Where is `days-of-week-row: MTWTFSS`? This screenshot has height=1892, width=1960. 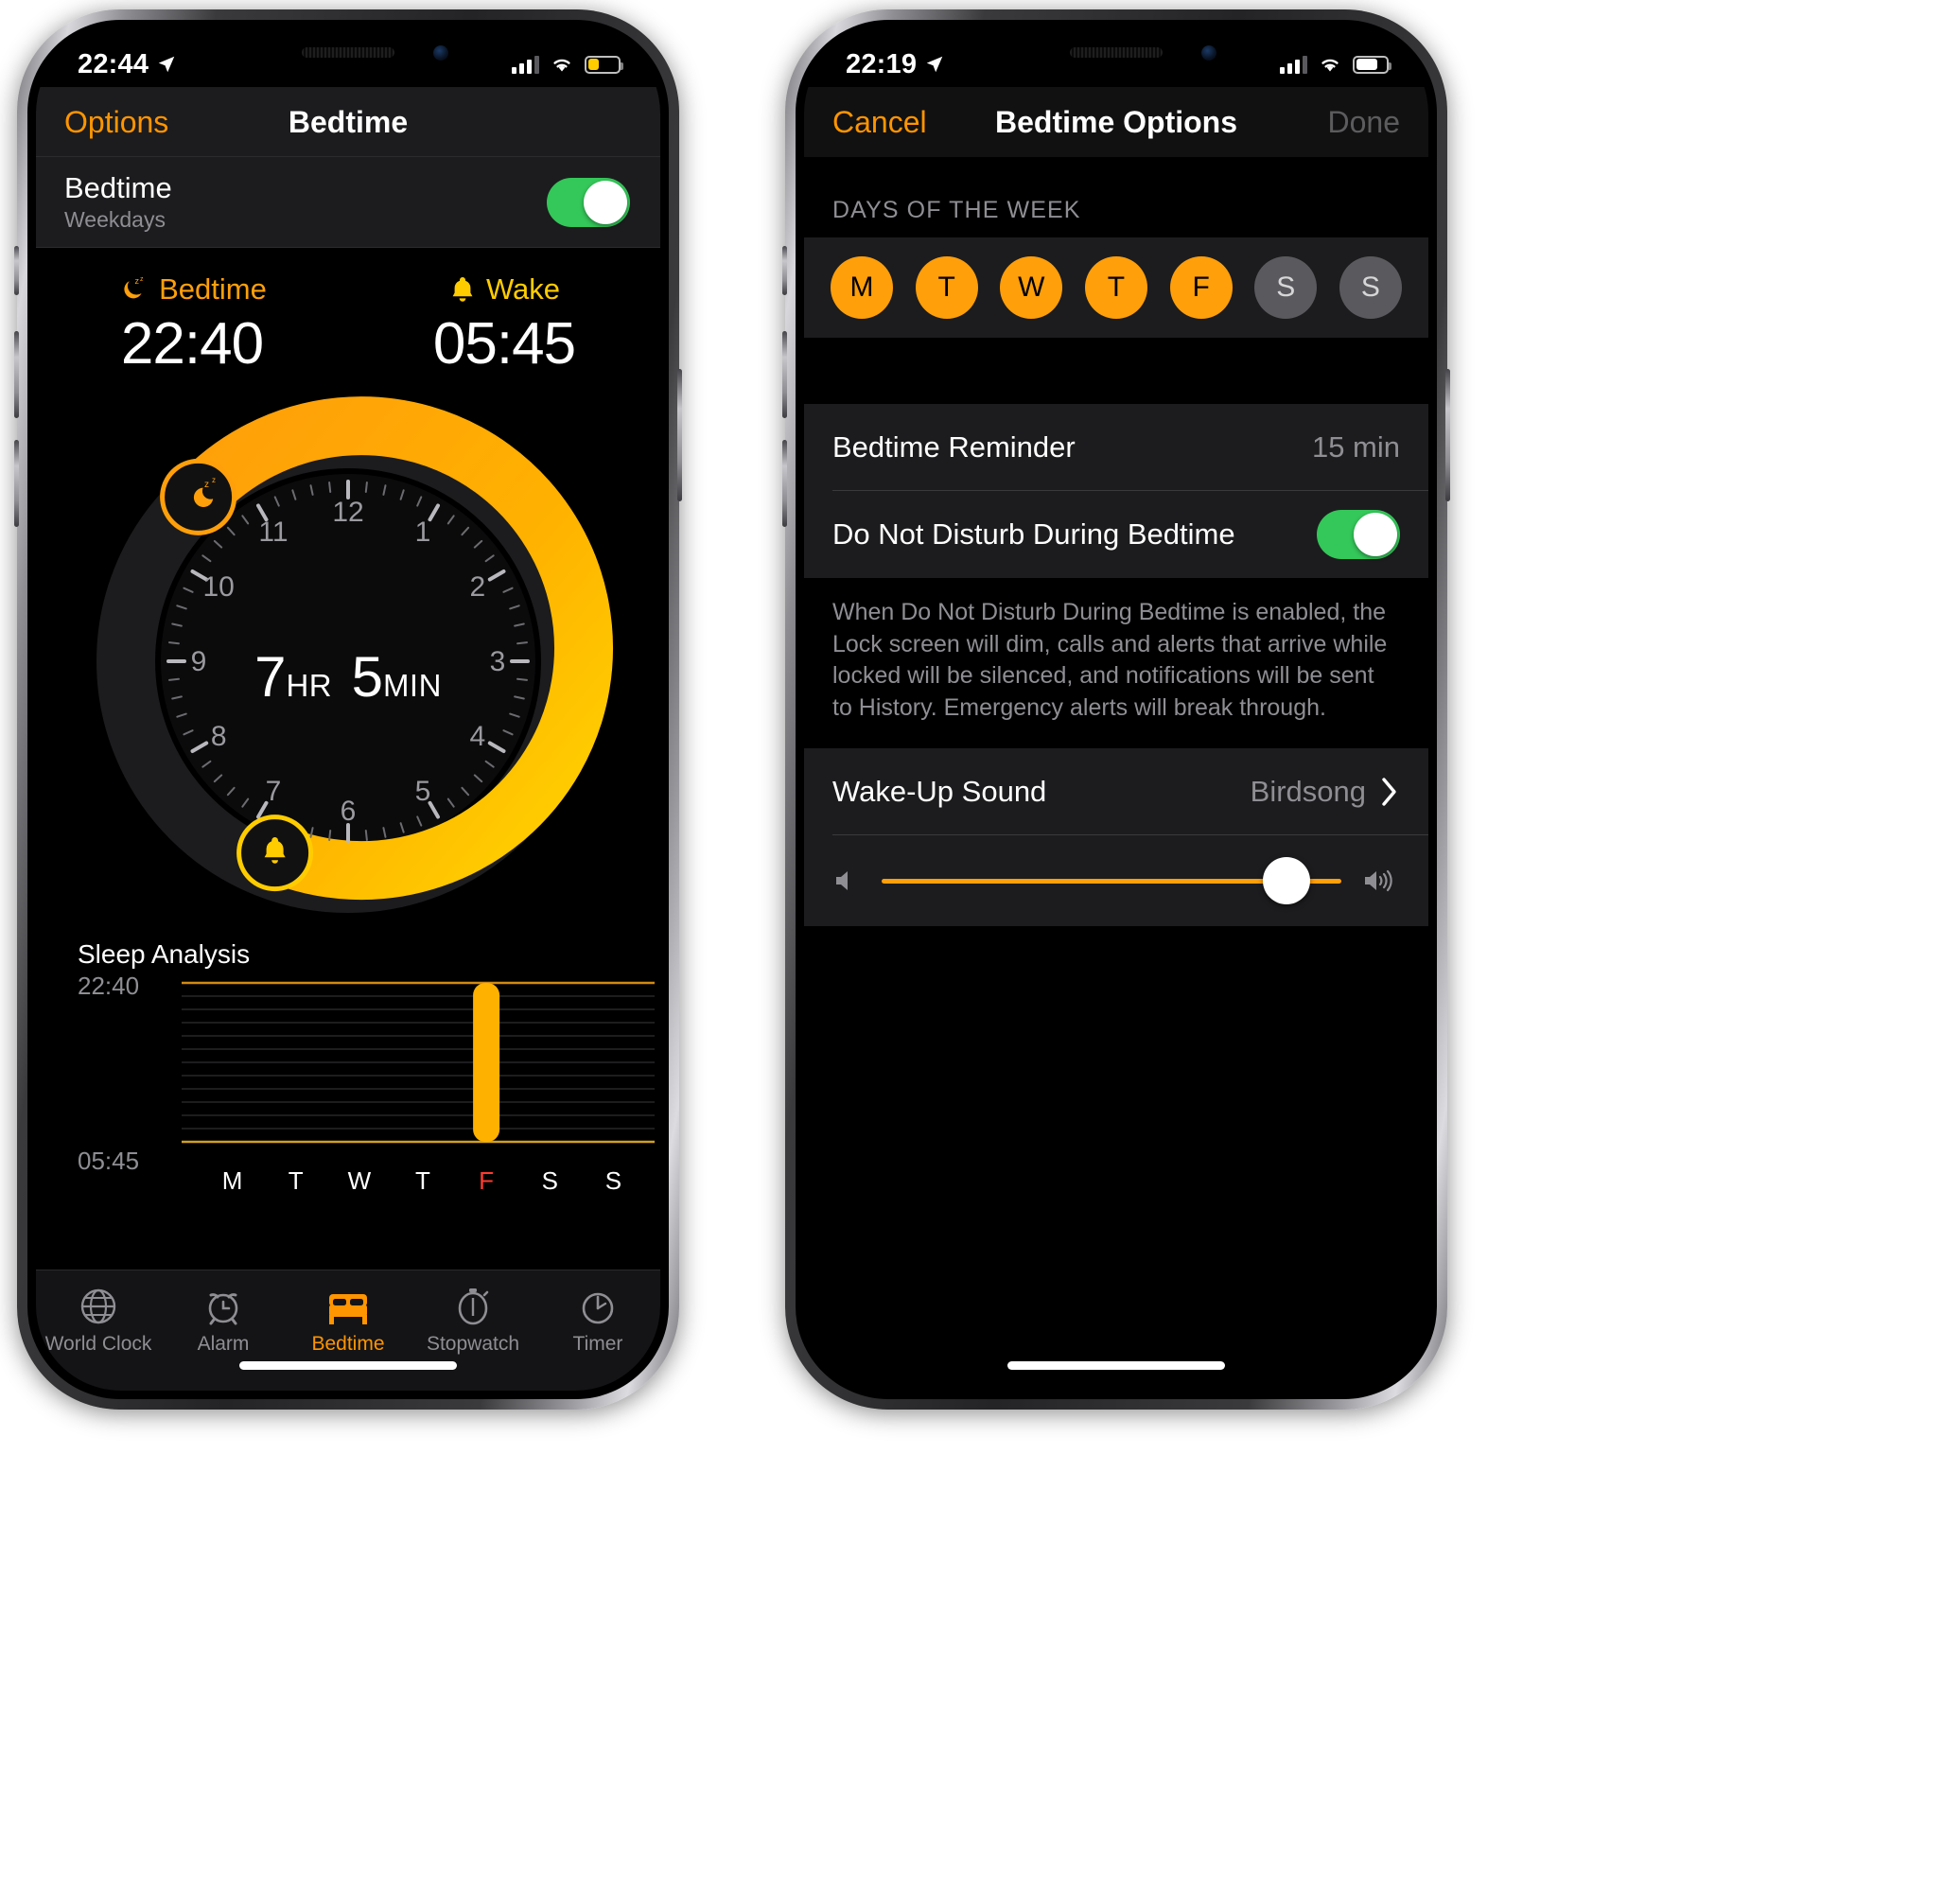
days-of-week-row: MTWTFSS is located at coordinates (1116, 287).